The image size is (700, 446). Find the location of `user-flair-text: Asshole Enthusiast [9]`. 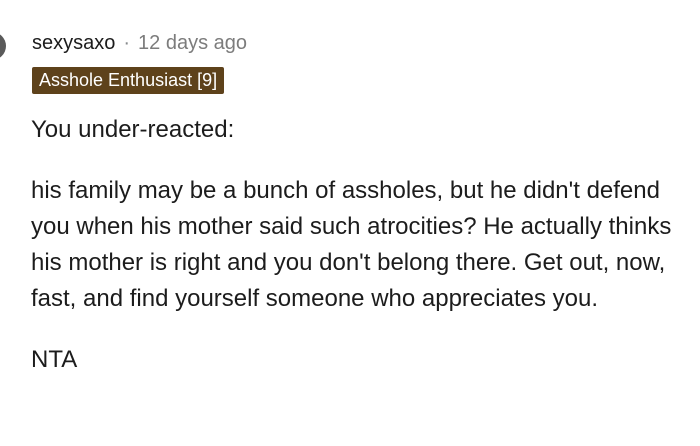

user-flair-text: Asshole Enthusiast [9] is located at coordinates (128, 80).